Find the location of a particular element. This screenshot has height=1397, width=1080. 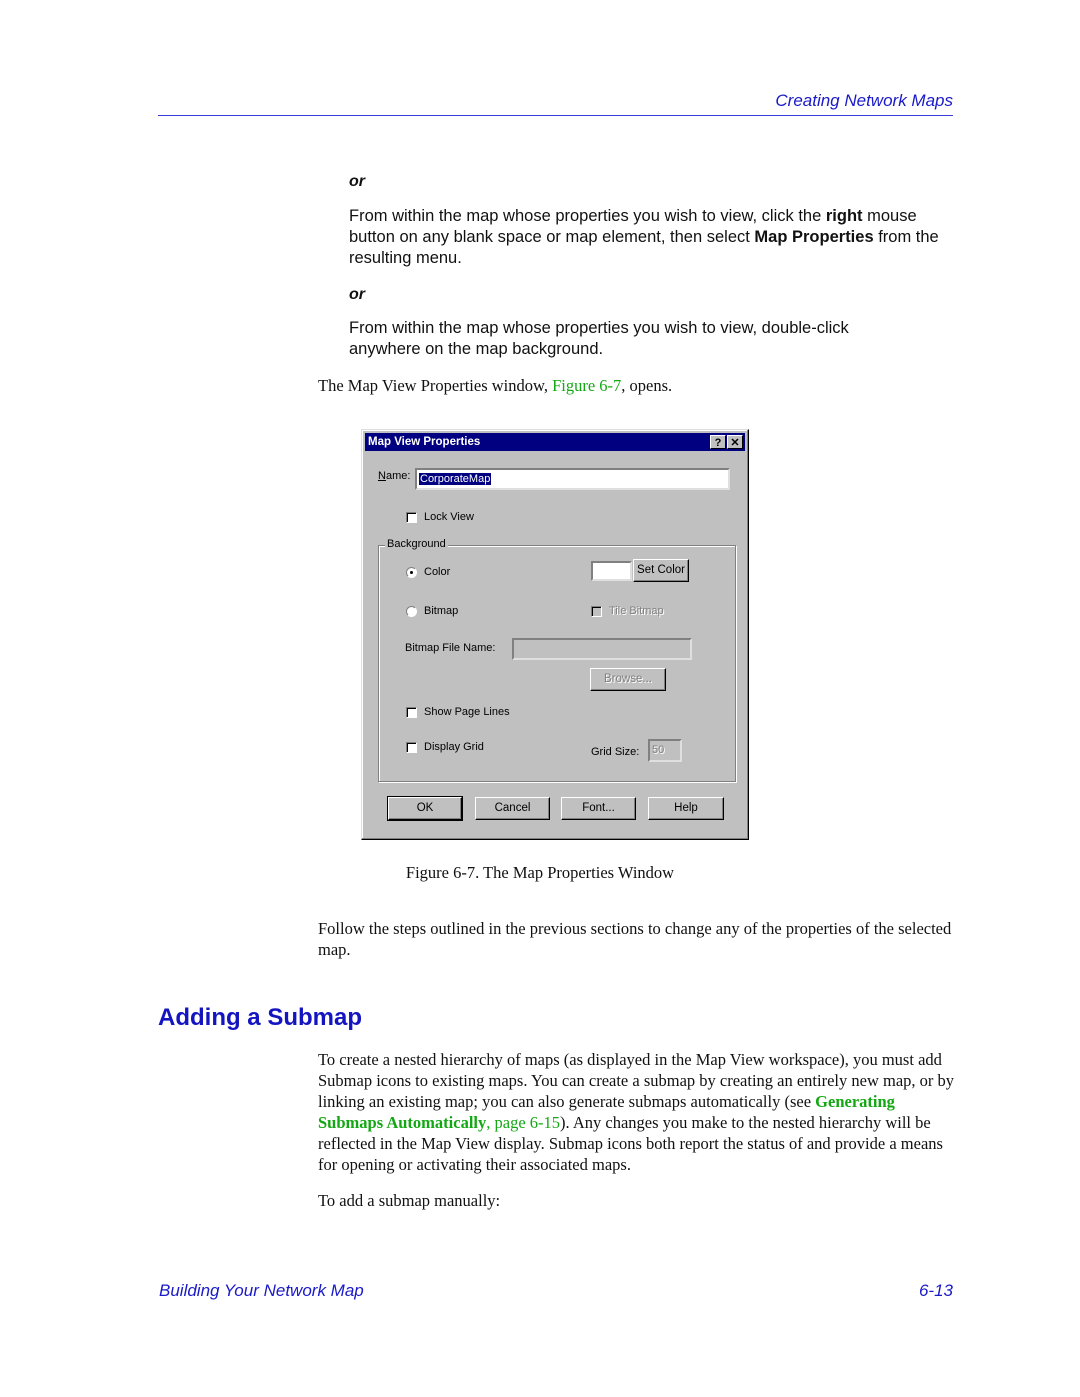

bitmap-radio-label: Bitmap is located at coordinates (441, 611).